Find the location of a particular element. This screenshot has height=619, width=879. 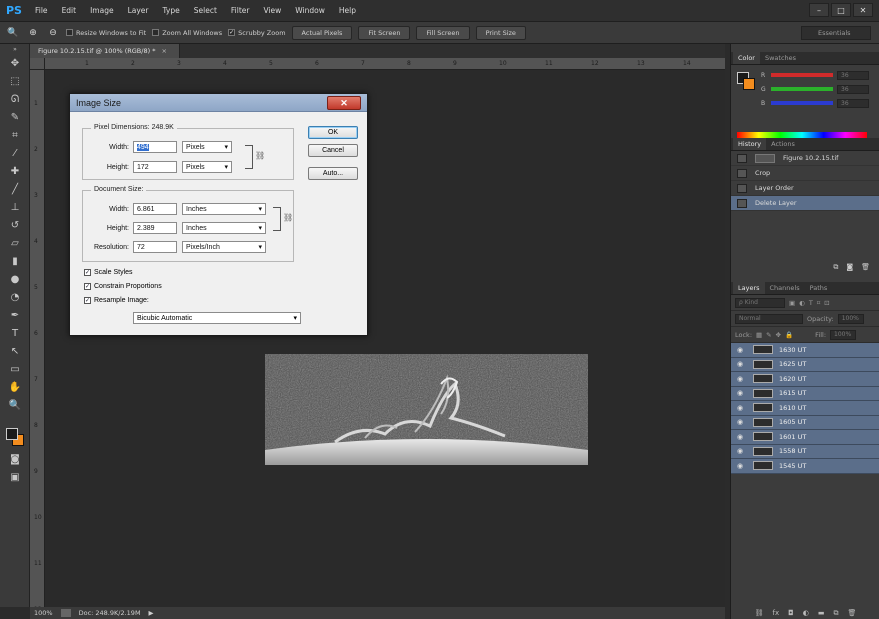

layer-row: ◉ 1630 UT is located at coordinates (805, 350).